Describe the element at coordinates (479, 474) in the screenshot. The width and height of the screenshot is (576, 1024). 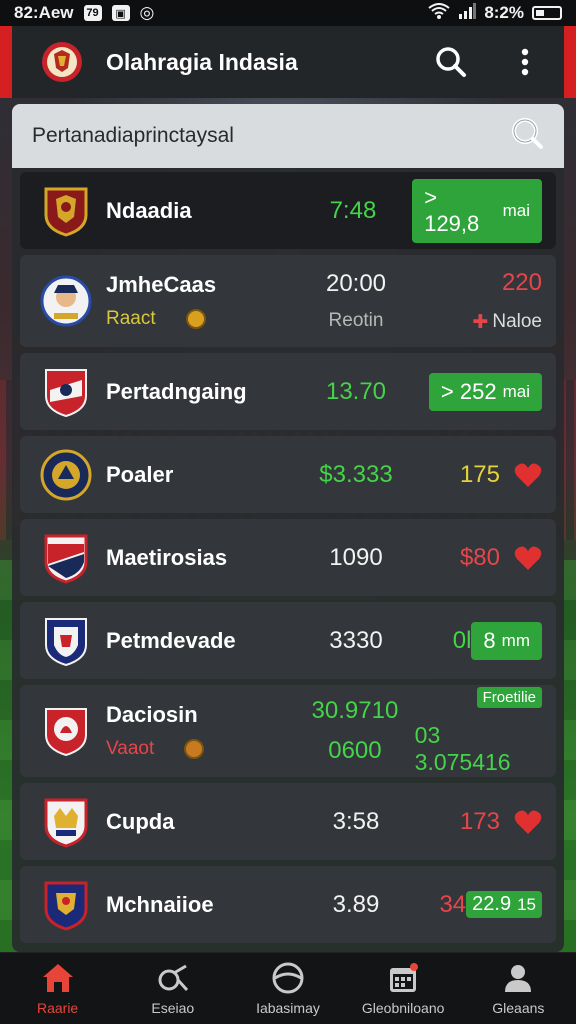
I see `right-value: 175` at that location.